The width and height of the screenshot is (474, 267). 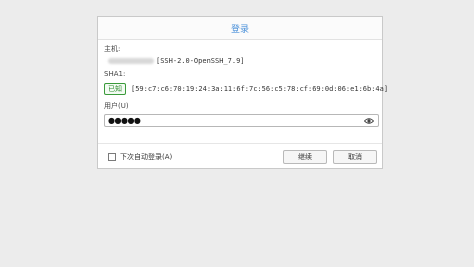 I want to click on auto-login-option: 下次自动登录(A), so click(x=140, y=157).